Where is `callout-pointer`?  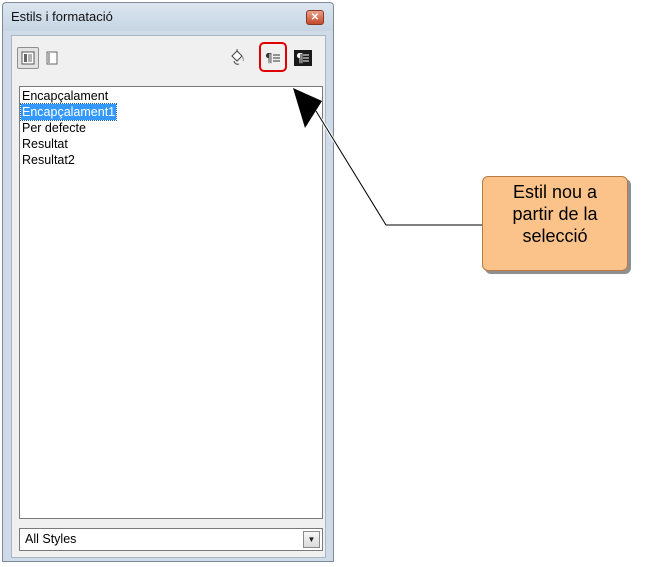
callout-pointer is located at coordinates (387, 157).